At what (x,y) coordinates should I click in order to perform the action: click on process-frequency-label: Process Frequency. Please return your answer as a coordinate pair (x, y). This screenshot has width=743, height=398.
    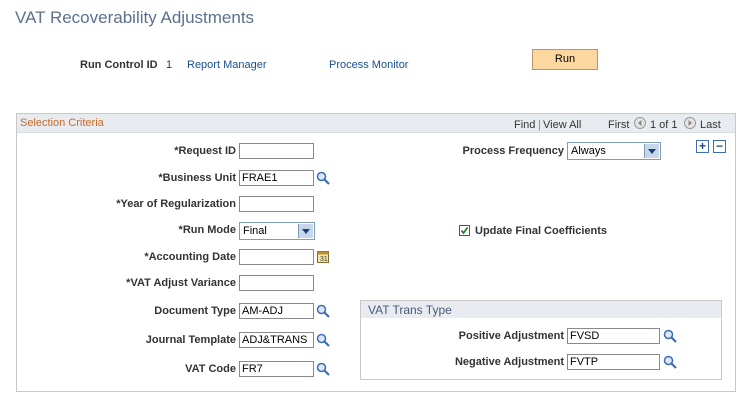
    Looking at the image, I should click on (513, 151).